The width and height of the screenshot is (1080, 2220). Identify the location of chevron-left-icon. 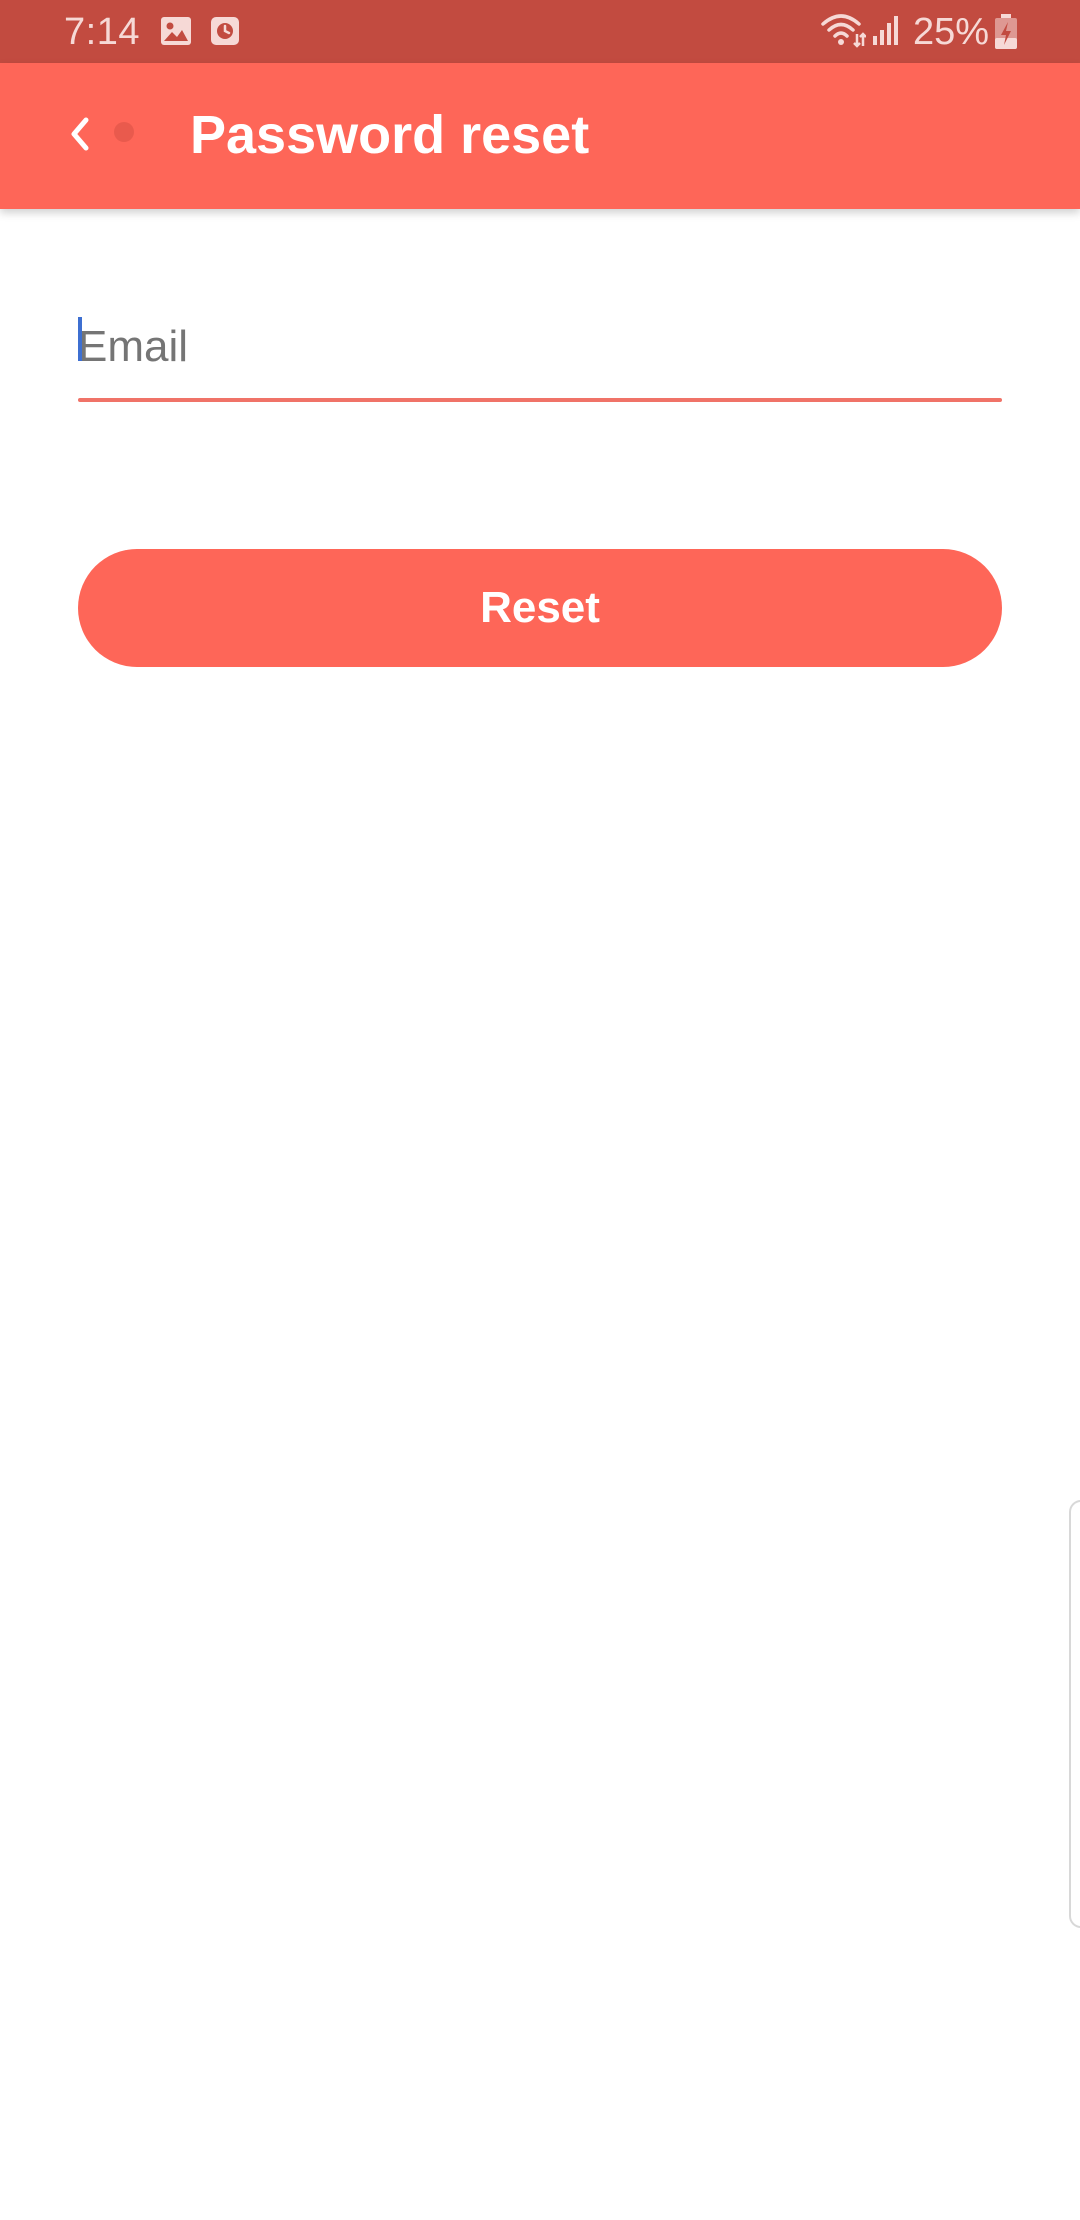
(80, 136).